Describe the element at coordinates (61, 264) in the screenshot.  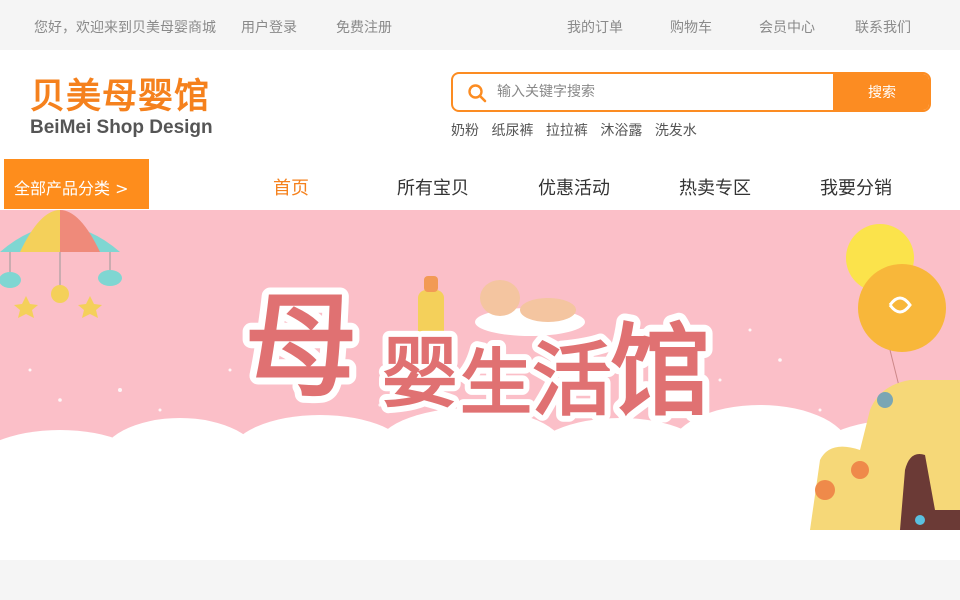
I see `umbrella-mobile-decoration` at that location.